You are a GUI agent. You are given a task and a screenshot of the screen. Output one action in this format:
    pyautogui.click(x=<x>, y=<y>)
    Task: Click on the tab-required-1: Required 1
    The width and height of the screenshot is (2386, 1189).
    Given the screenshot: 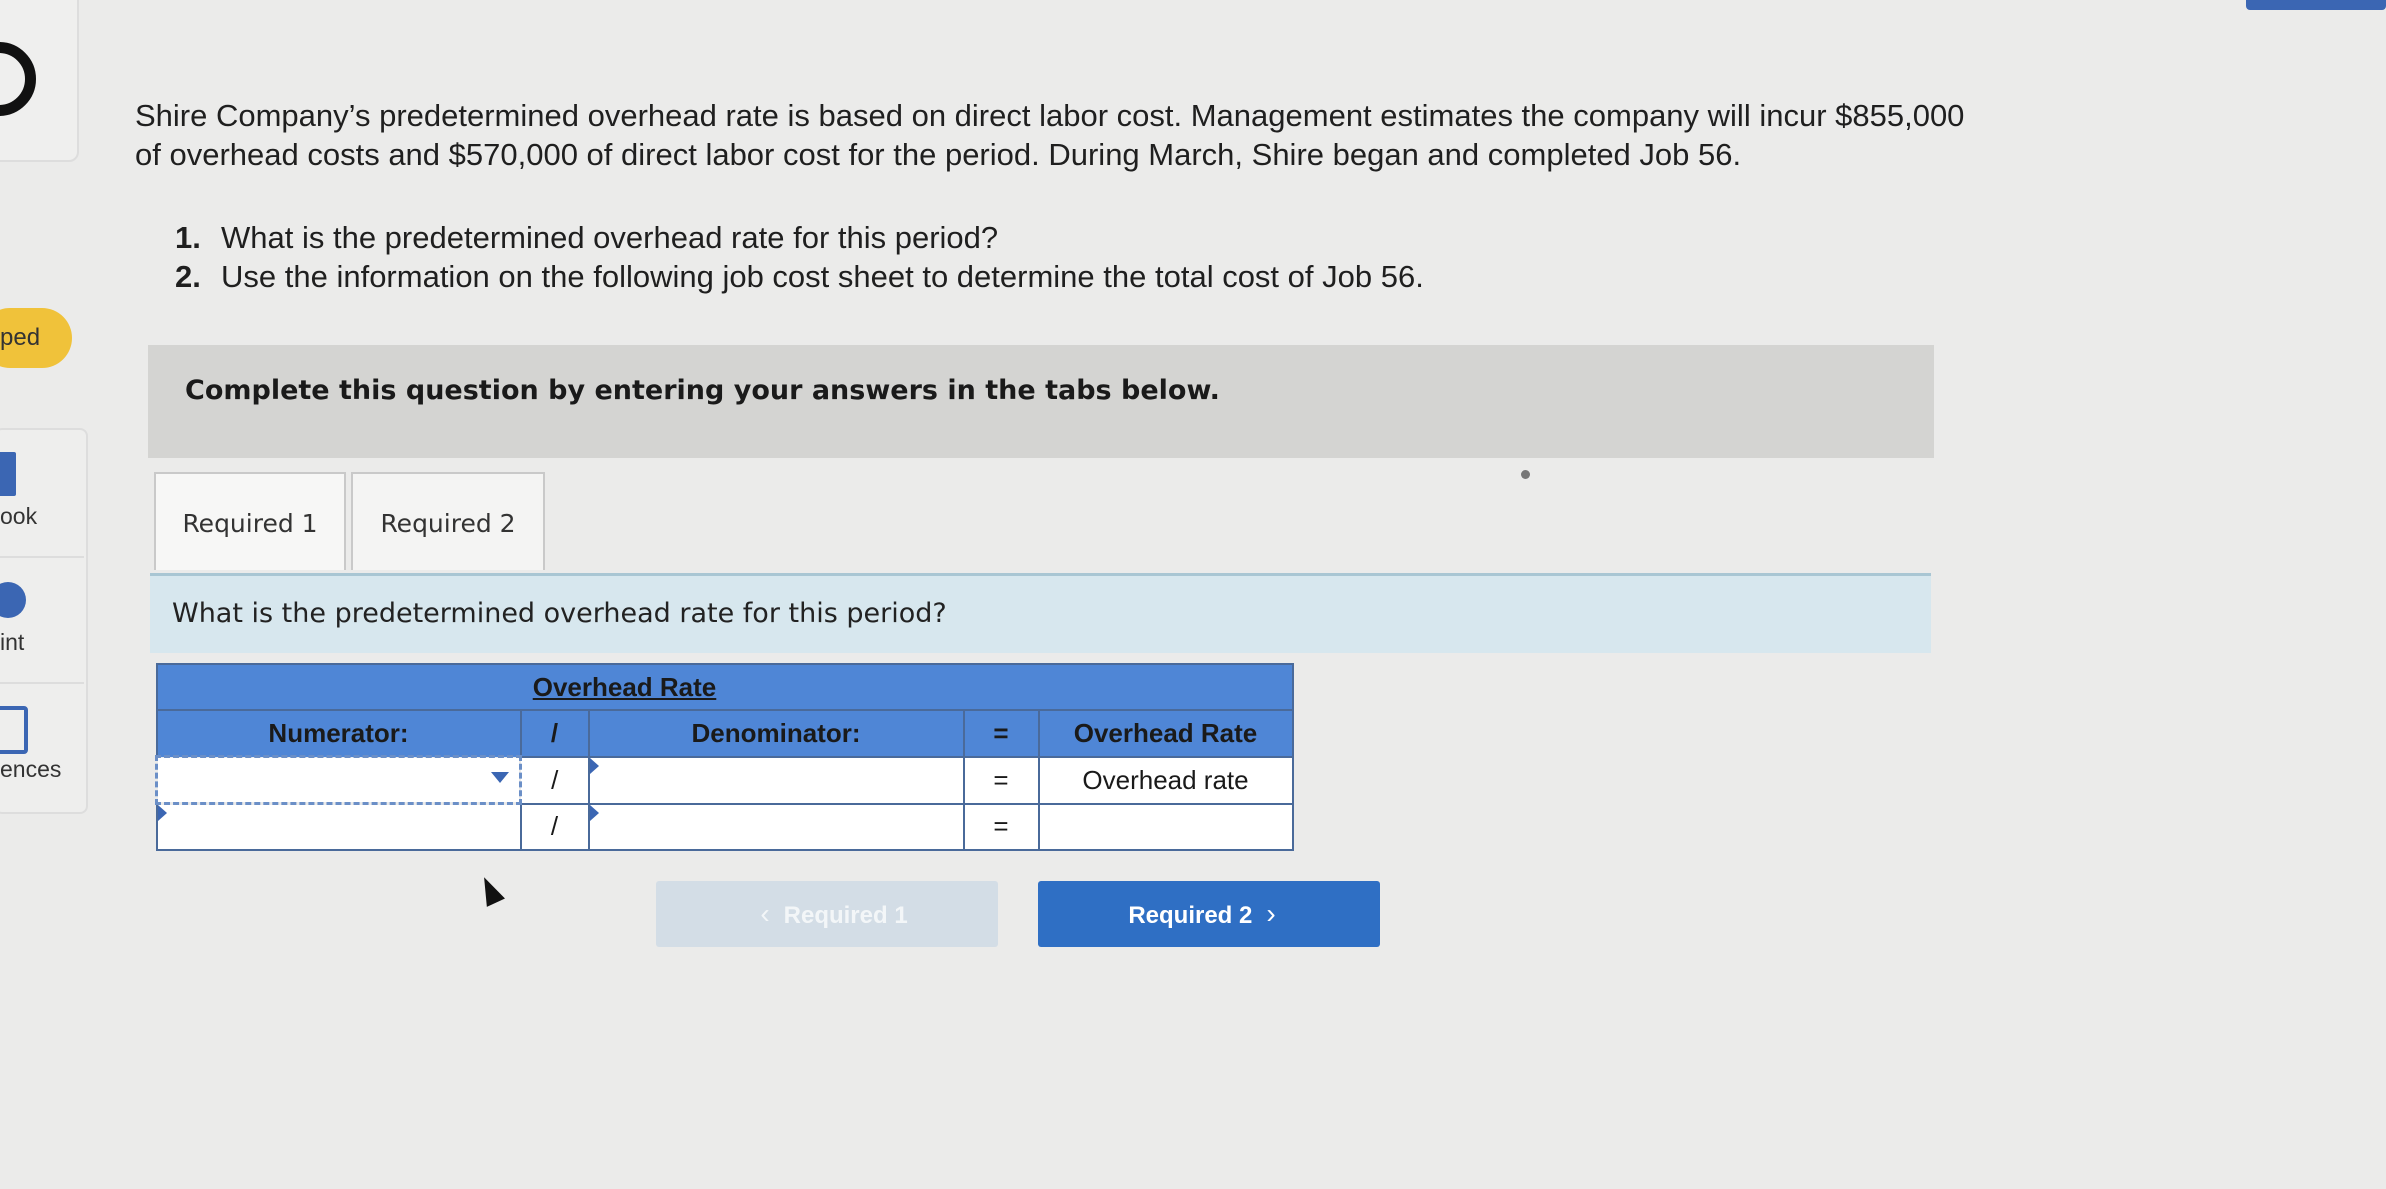 What is the action you would take?
    pyautogui.click(x=250, y=521)
    